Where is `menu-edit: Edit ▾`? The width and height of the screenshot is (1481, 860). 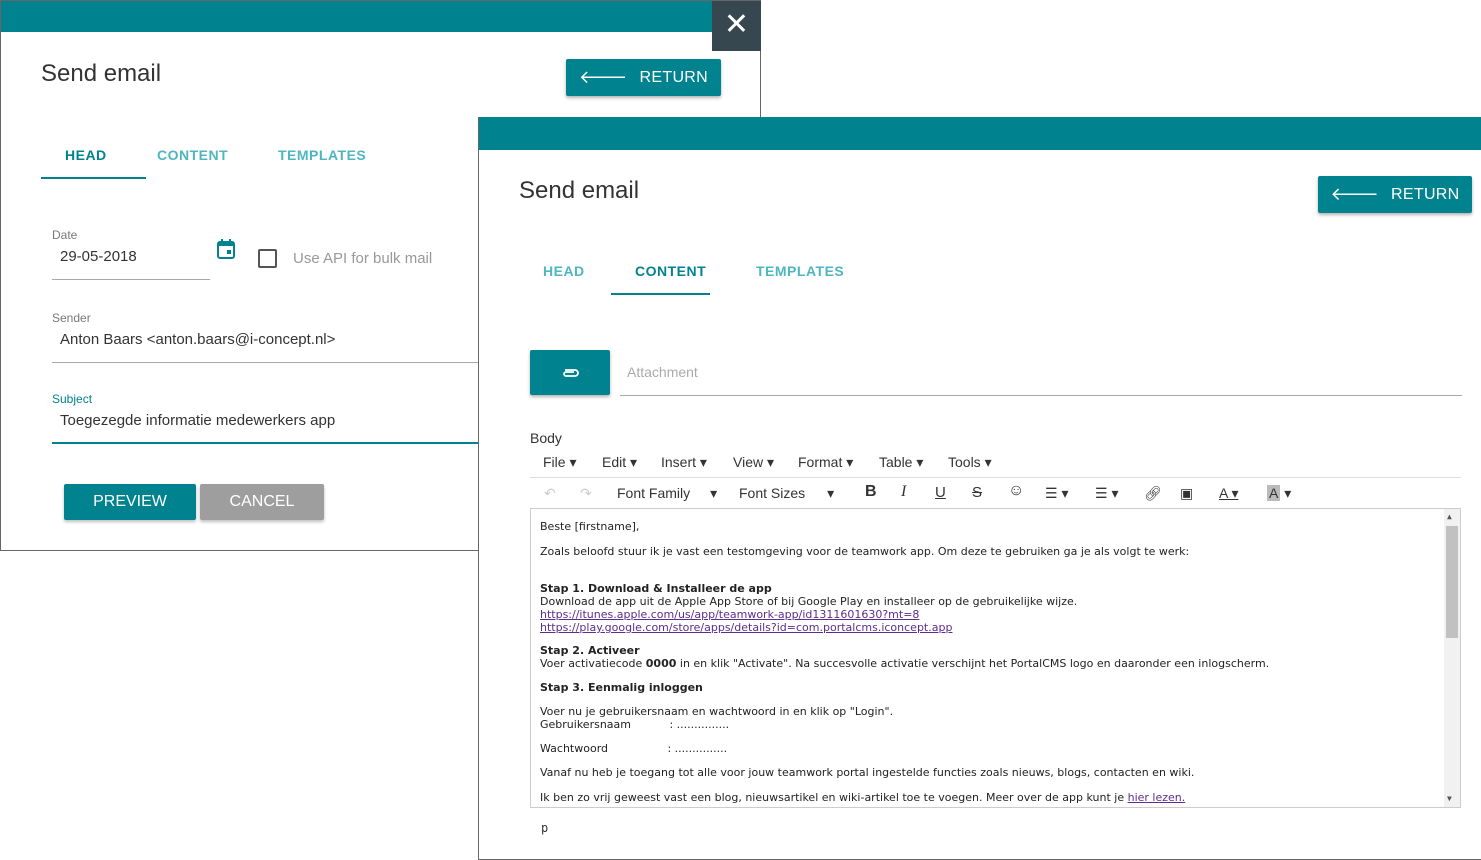 menu-edit: Edit ▾ is located at coordinates (619, 462).